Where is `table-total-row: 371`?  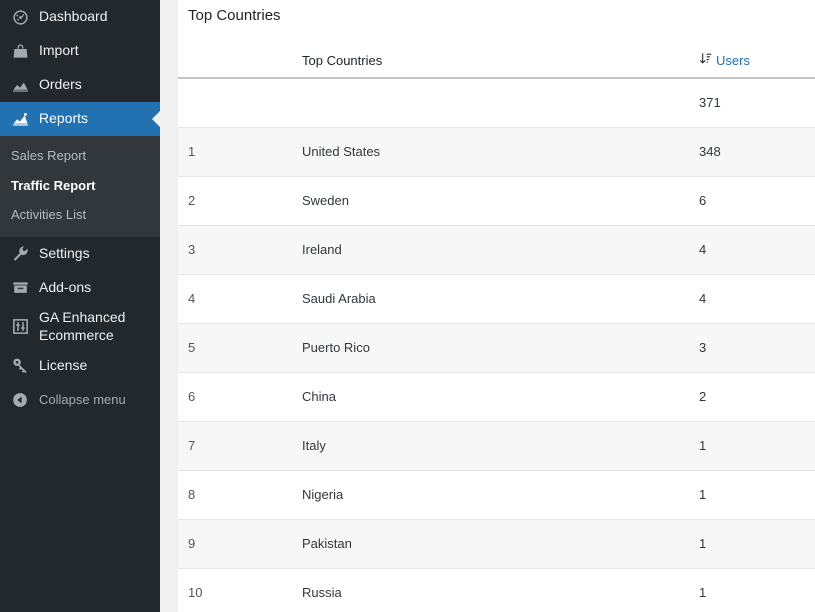
table-total-row: 371 is located at coordinates (496, 103).